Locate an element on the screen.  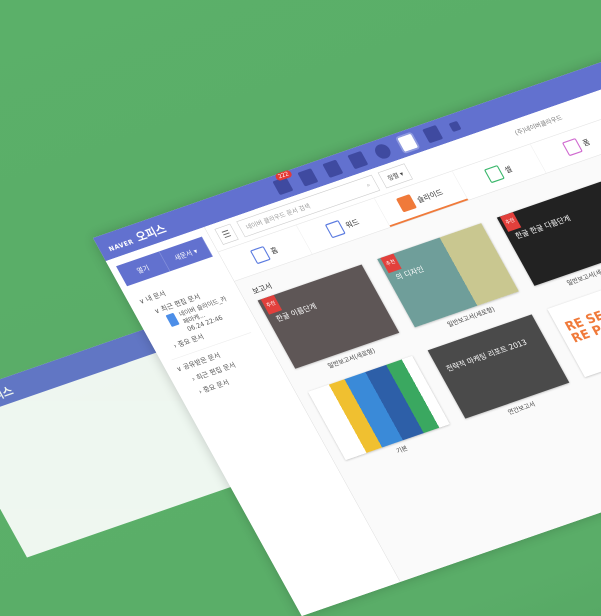
app-title: 오피스 is located at coordinates (8, 394).